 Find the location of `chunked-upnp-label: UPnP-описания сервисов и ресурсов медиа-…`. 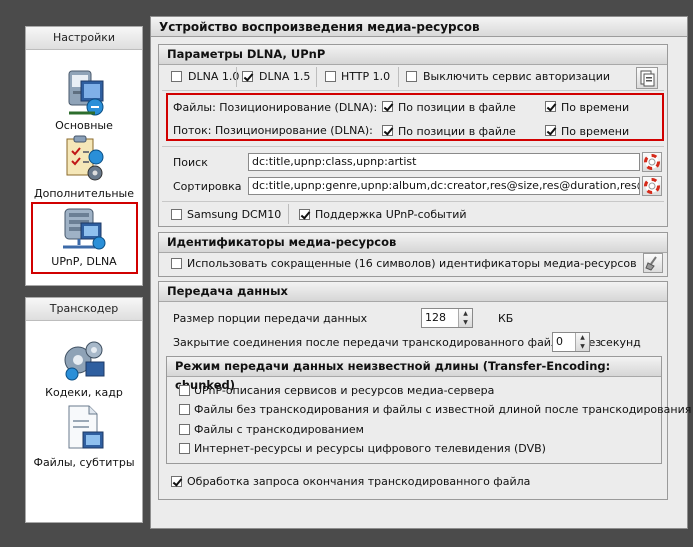

chunked-upnp-label: UPnP-описания сервисов и ресурсов медиа-… is located at coordinates (344, 390).